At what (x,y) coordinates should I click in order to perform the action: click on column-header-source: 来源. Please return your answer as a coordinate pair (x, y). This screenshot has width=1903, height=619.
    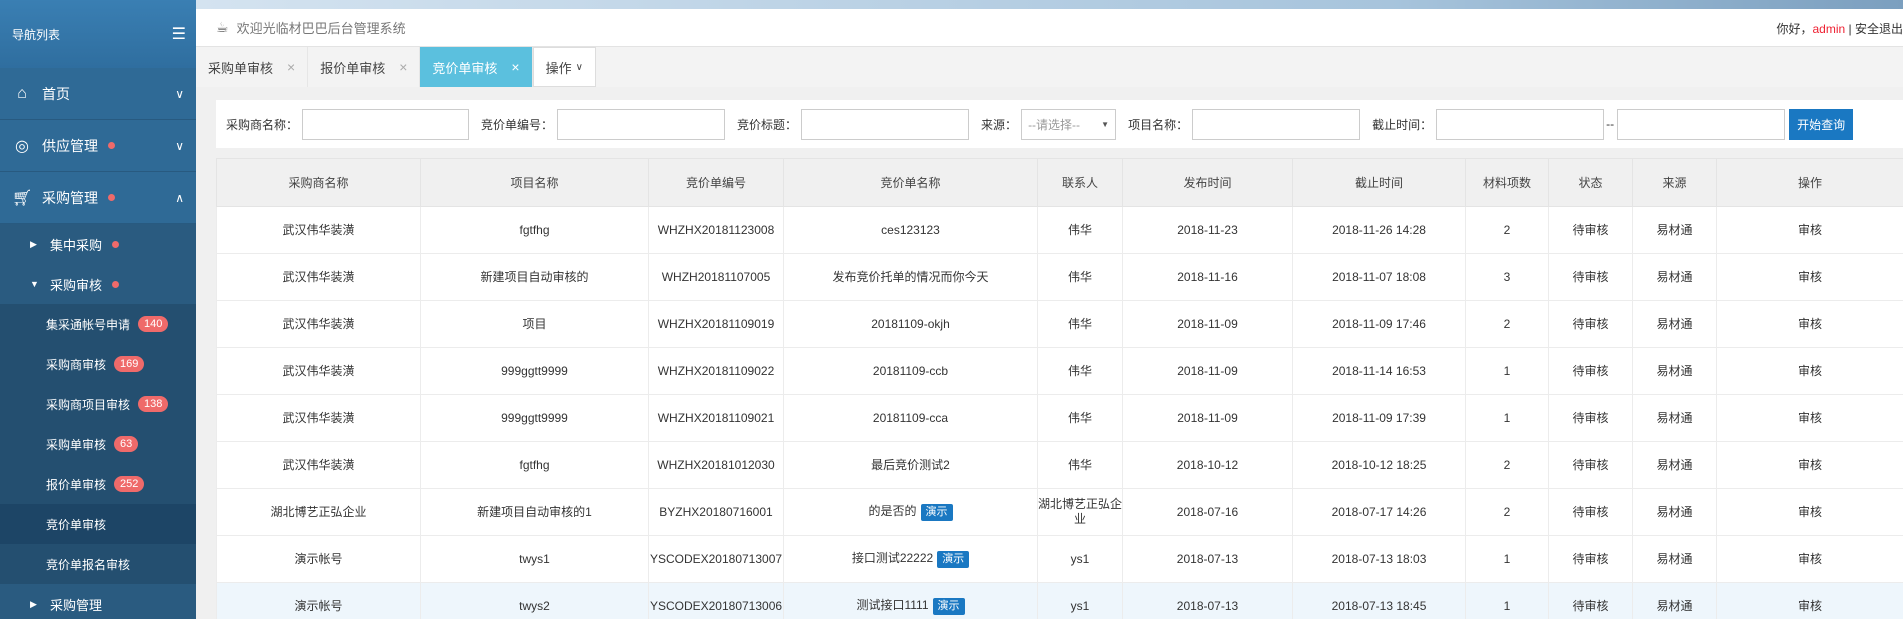
    Looking at the image, I should click on (1674, 182).